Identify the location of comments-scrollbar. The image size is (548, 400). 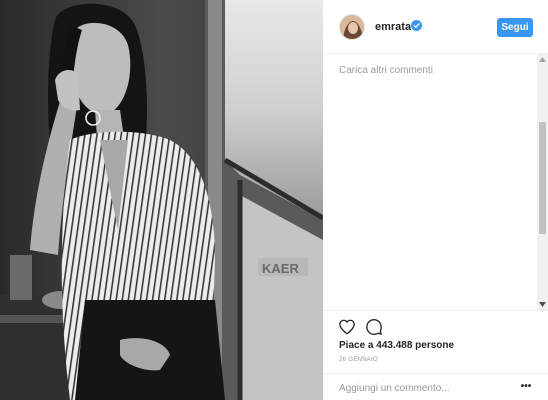
(542, 182).